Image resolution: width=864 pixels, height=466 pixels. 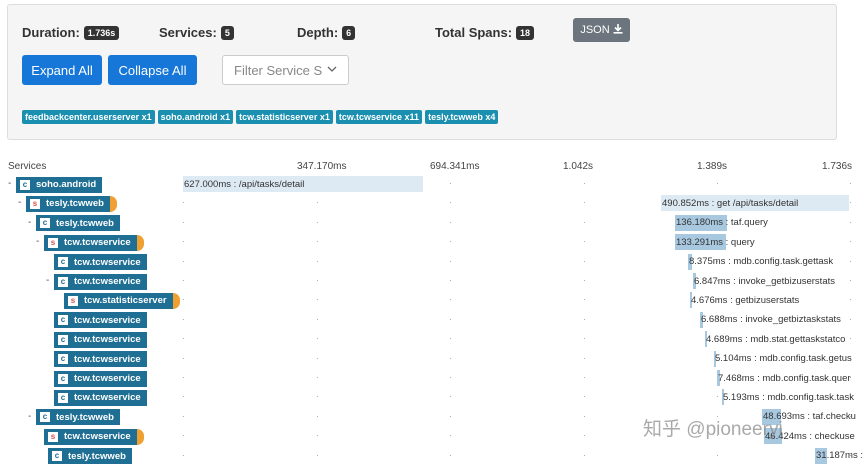 I want to click on service-name-chip: s tcw.statisticserver, so click(x=118, y=300).